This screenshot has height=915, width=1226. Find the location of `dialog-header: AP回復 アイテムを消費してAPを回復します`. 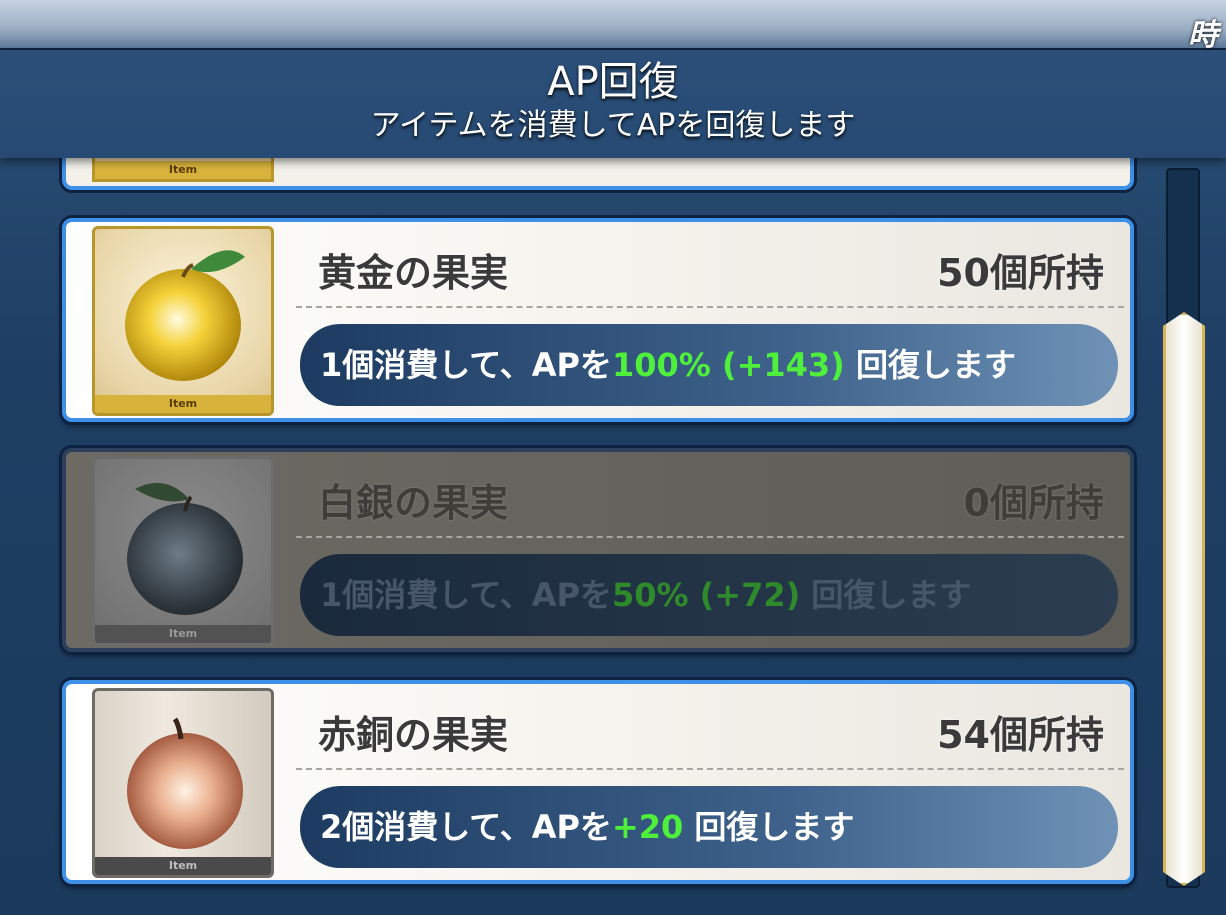

dialog-header: AP回復 アイテムを消費してAPを回復します is located at coordinates (613, 104).